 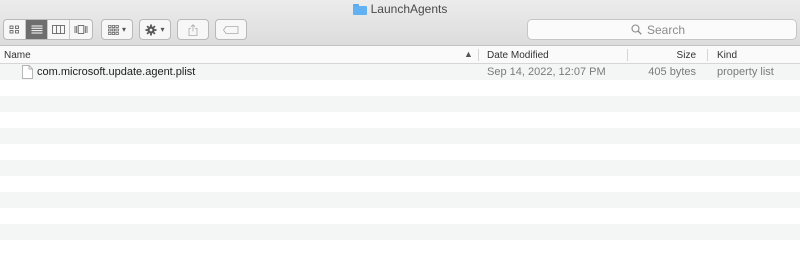 What do you see at coordinates (745, 72) in the screenshot?
I see `file-kind: property list` at bounding box center [745, 72].